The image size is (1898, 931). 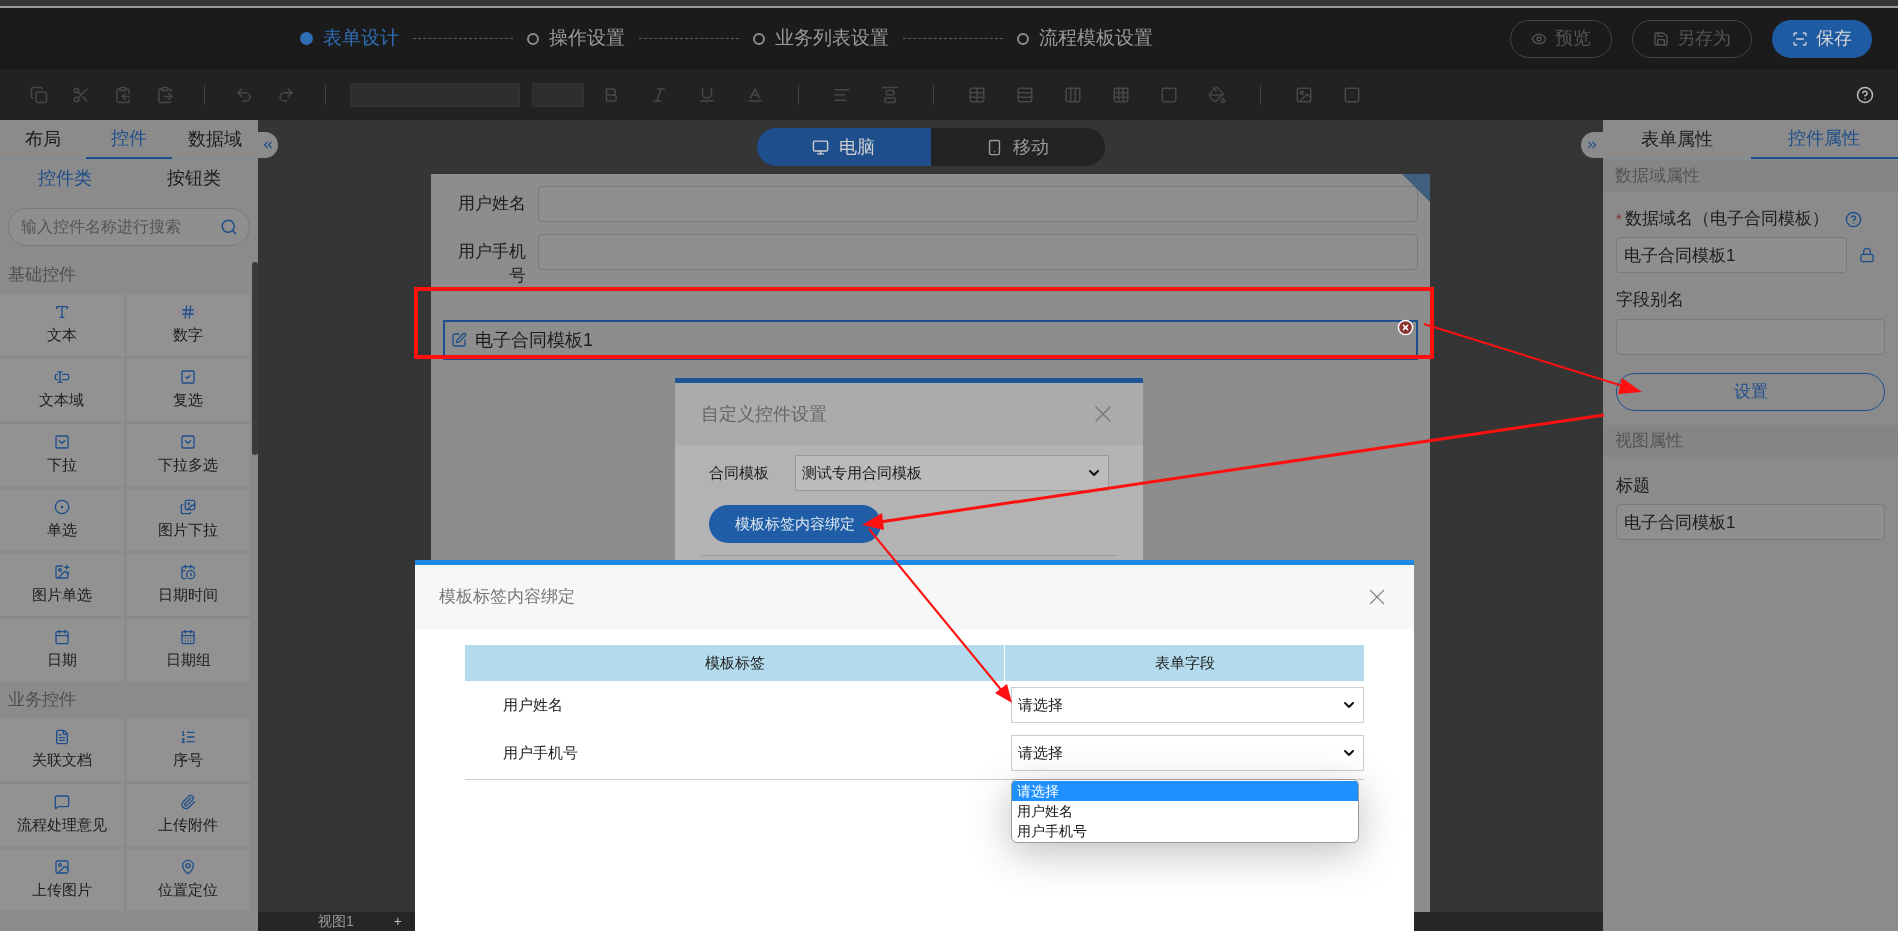 I want to click on save-icon, so click(x=1661, y=38).